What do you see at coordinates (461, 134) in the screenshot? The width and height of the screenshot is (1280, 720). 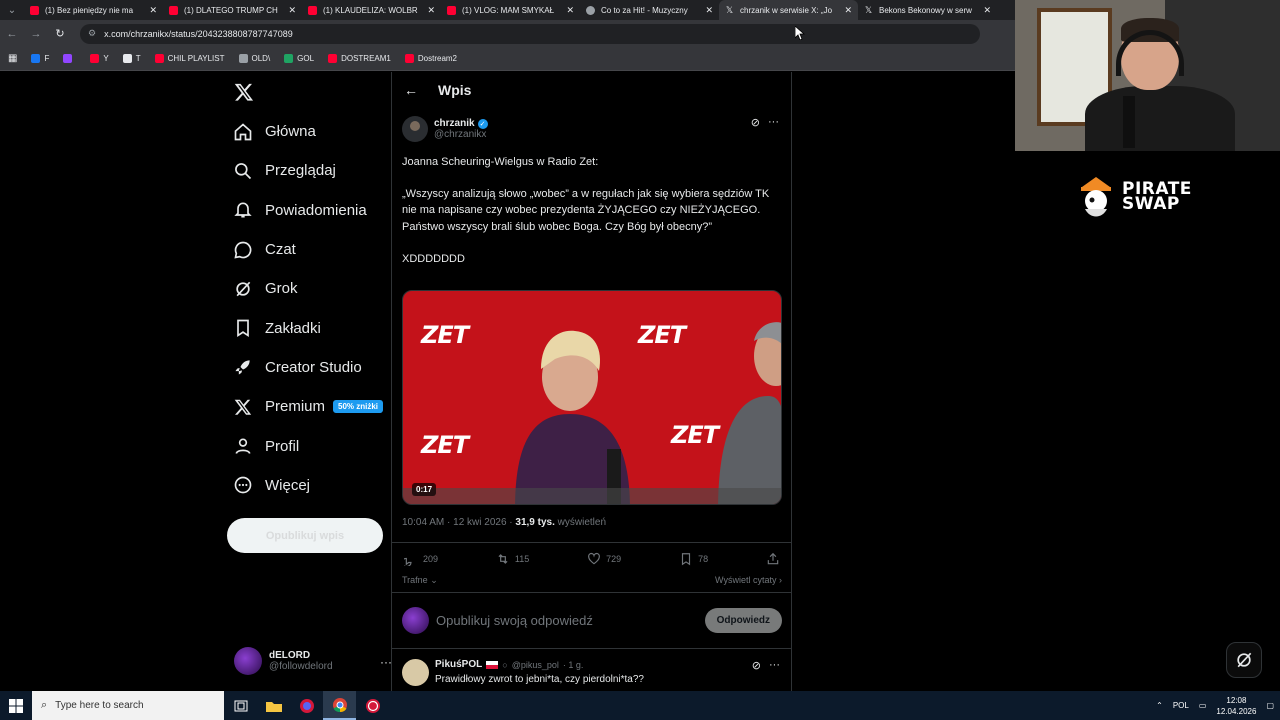 I see `author-handle: @chrzanikx` at bounding box center [461, 134].